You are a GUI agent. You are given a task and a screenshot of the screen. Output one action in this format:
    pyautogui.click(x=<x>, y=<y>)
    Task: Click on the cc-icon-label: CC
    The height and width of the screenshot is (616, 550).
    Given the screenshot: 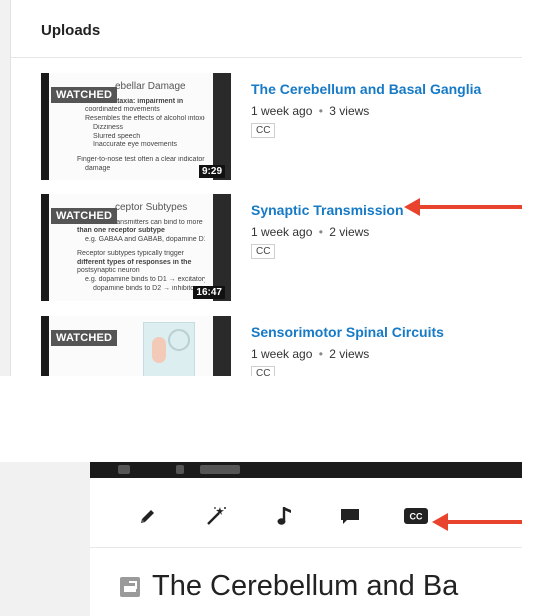 What is the action you would take?
    pyautogui.click(x=416, y=517)
    